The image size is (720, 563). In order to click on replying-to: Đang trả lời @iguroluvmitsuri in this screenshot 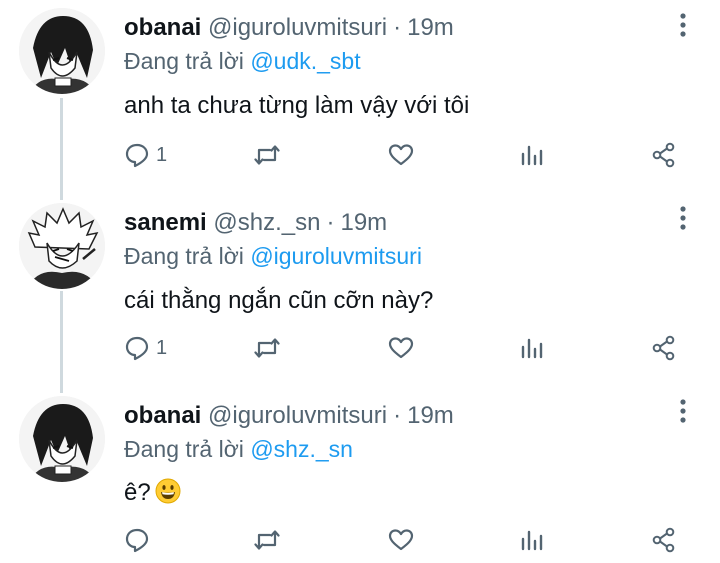, I will do `click(273, 256)`.